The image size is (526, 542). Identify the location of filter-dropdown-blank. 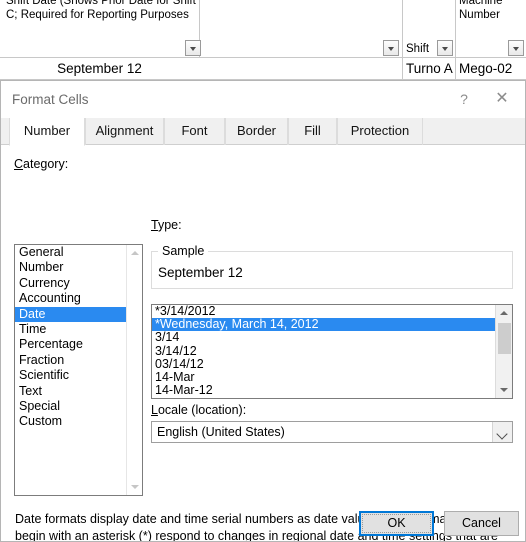
(391, 48).